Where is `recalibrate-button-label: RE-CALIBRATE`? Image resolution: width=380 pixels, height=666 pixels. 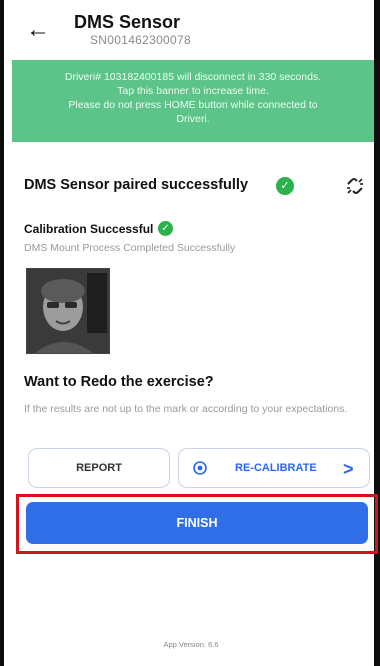 recalibrate-button-label: RE-CALIBRATE is located at coordinates (276, 468).